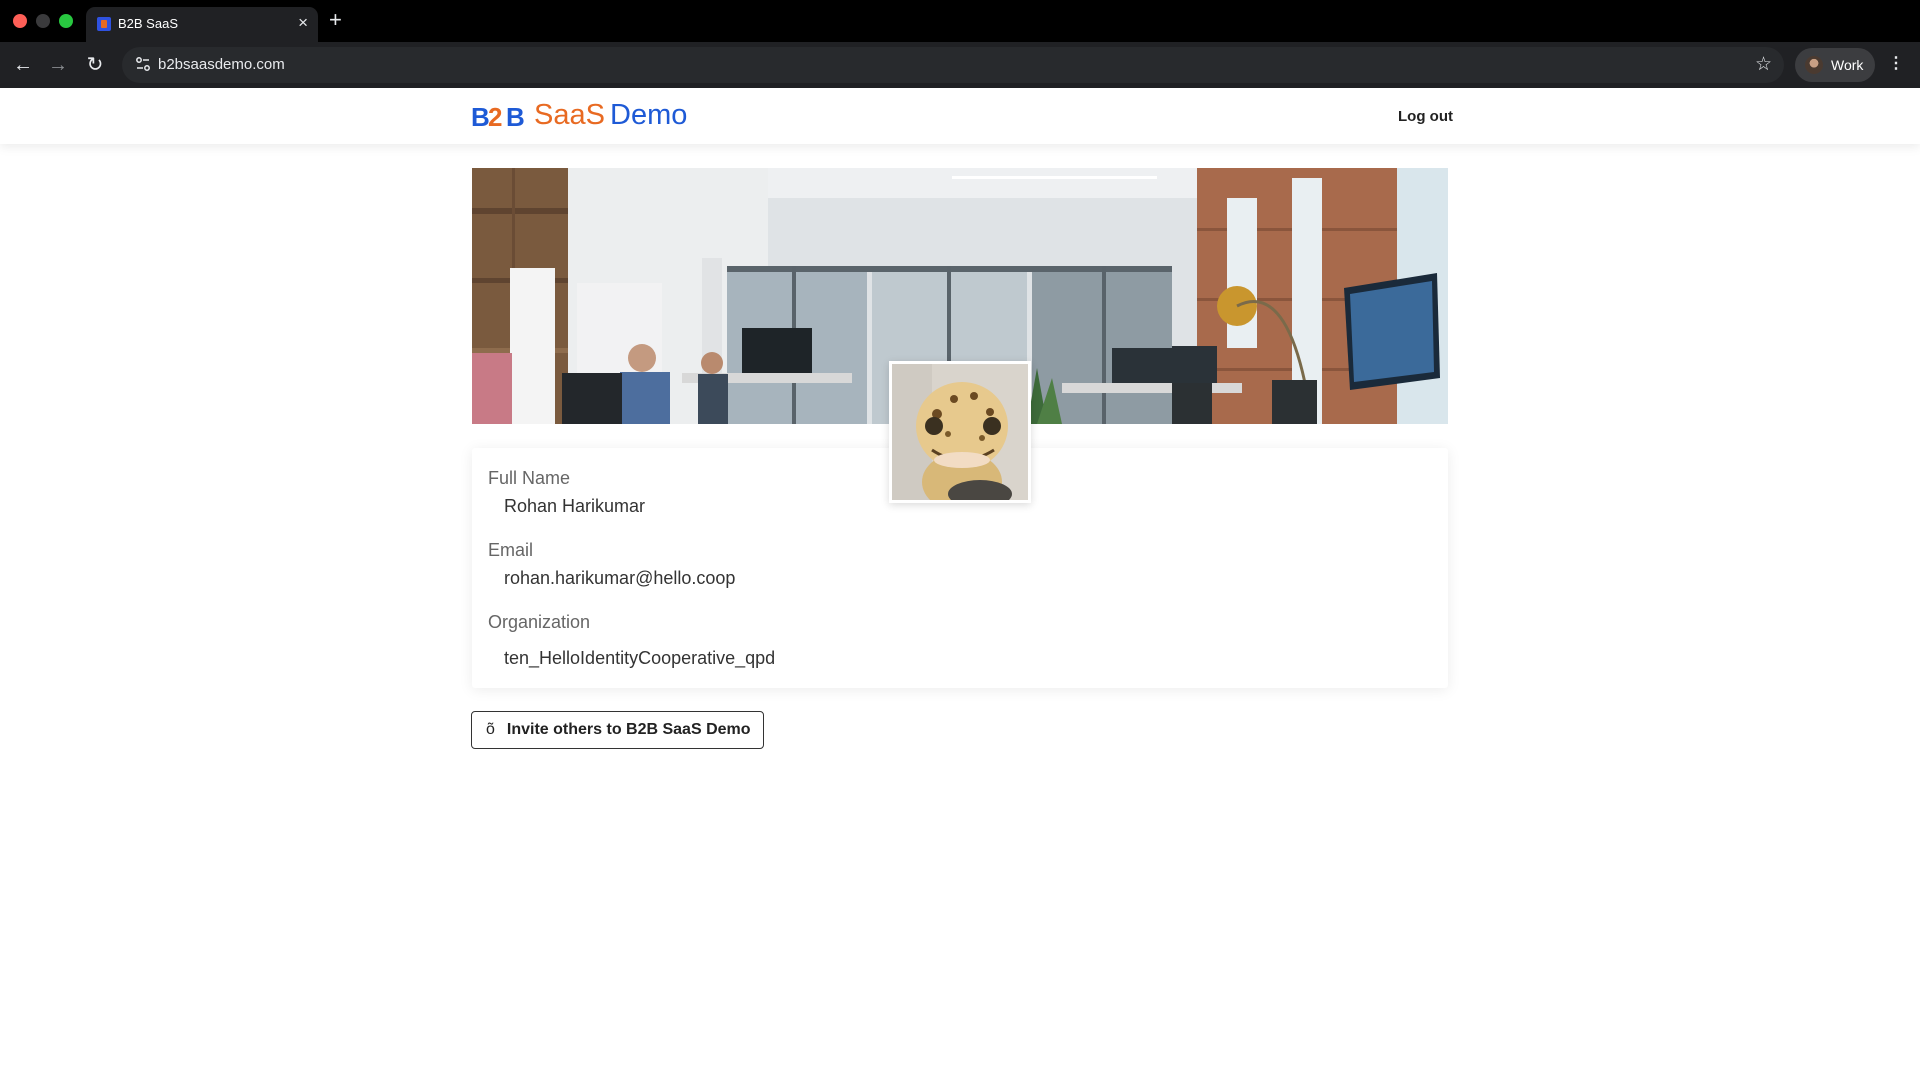 This screenshot has width=1920, height=1080. I want to click on brand-name-saas: SaaS, so click(569, 115).